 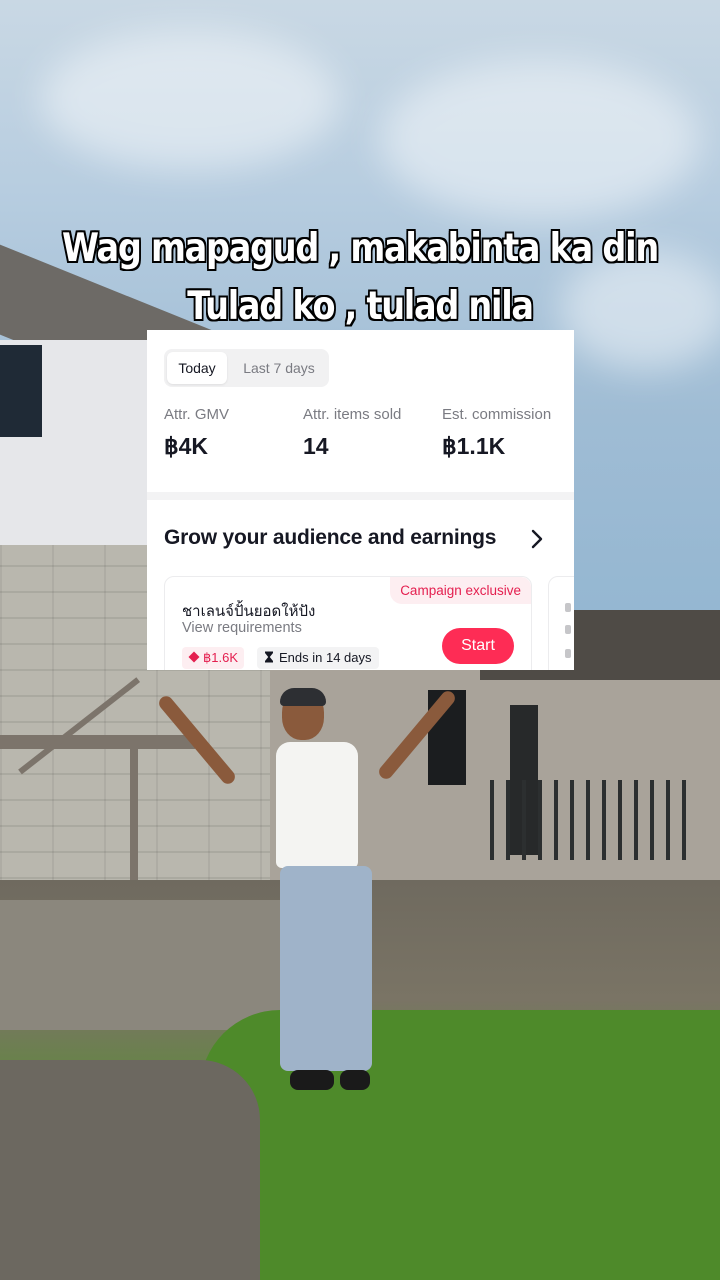 I want to click on person-shirt, so click(x=317, y=805).